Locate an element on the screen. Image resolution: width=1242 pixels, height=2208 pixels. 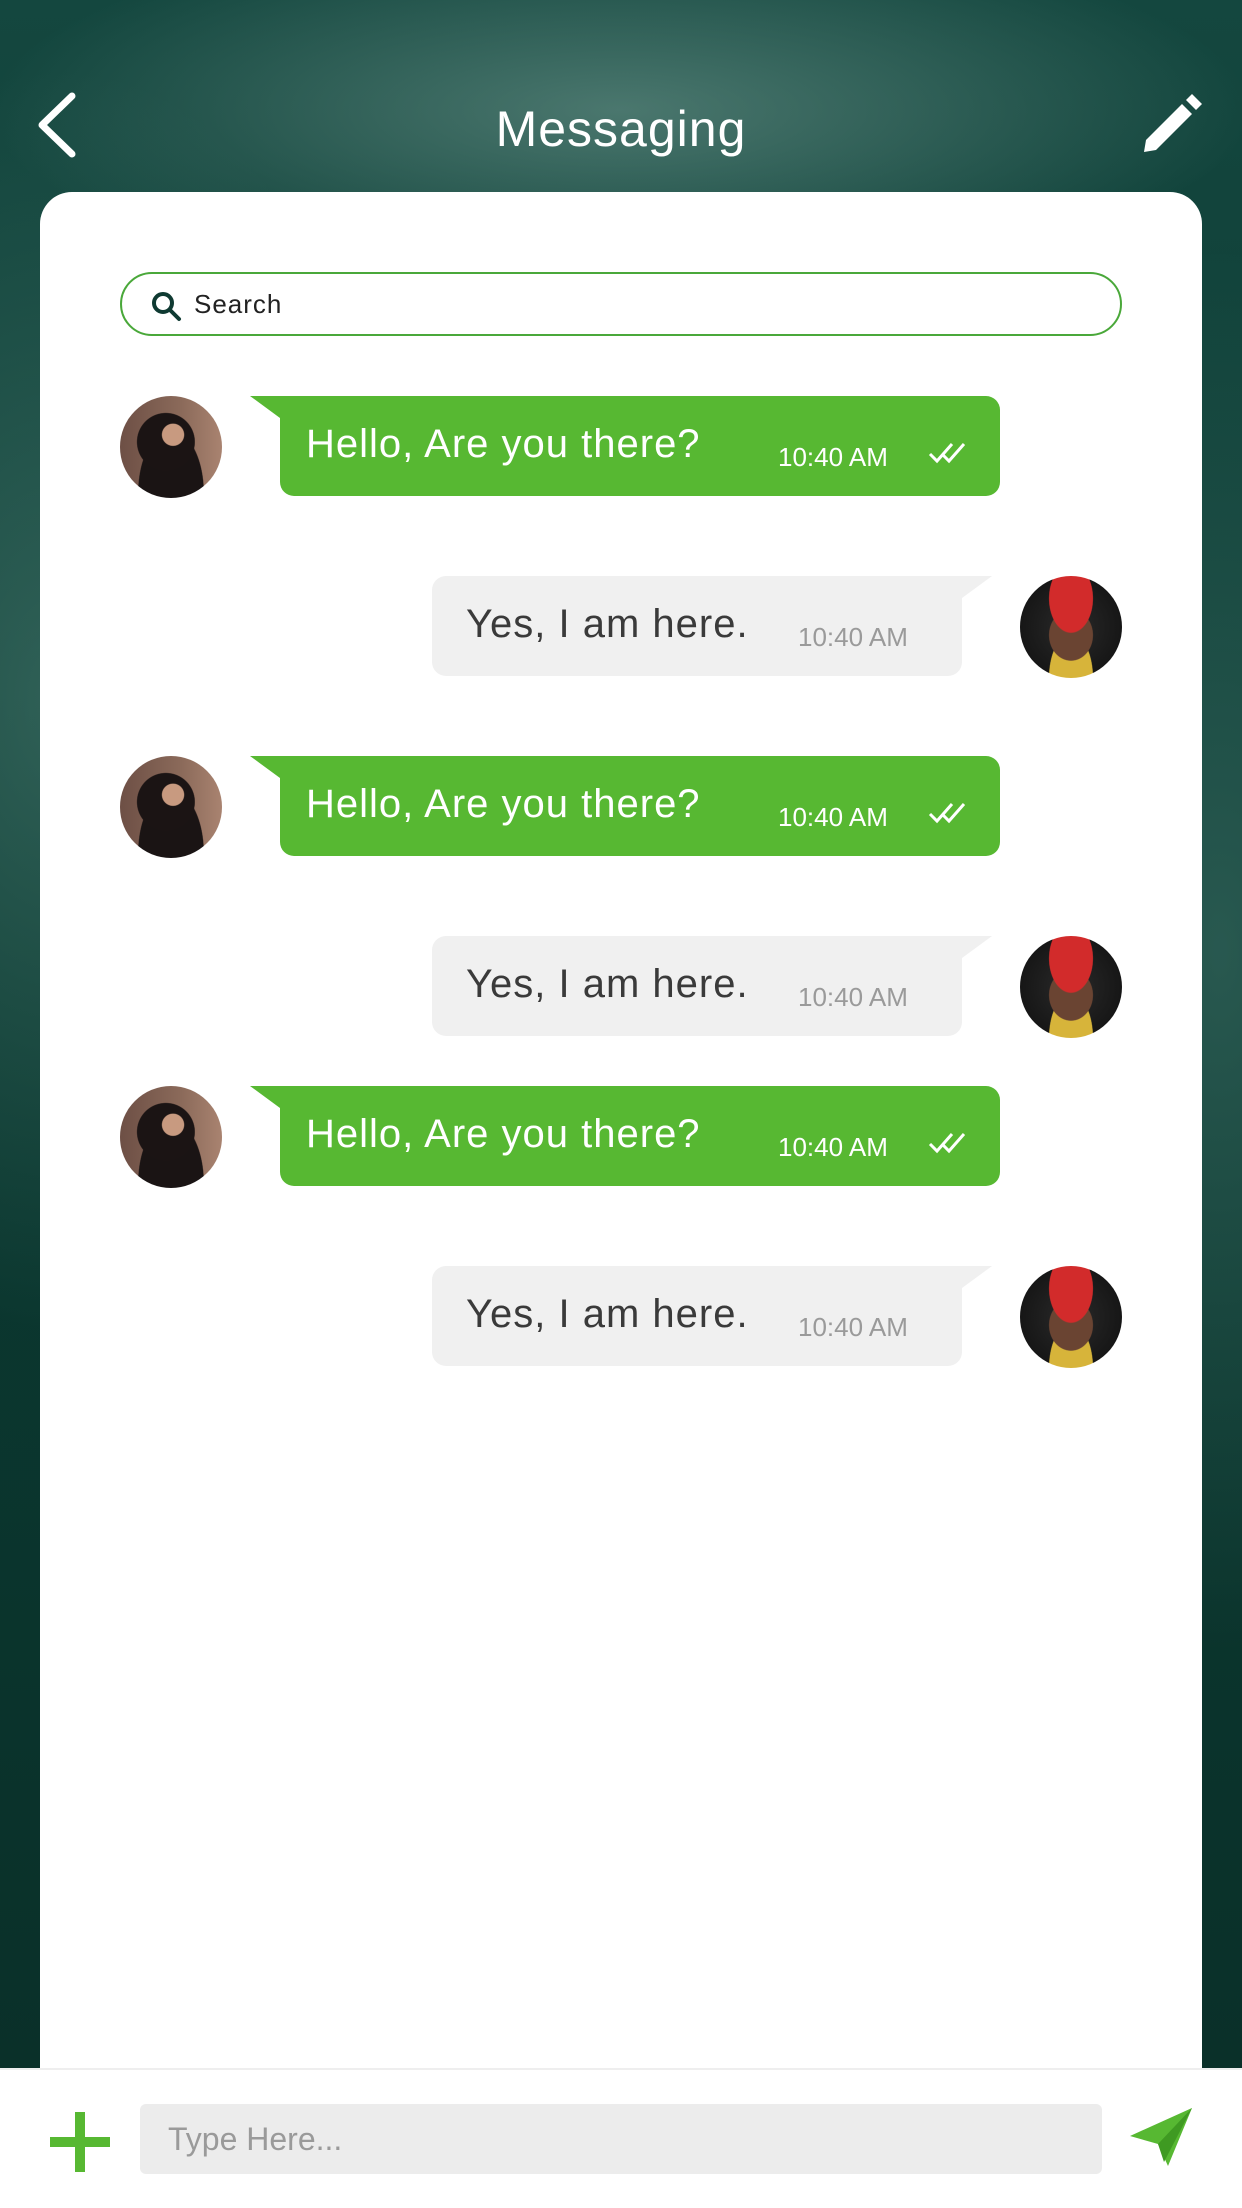
plus-icon is located at coordinates (80, 2142).